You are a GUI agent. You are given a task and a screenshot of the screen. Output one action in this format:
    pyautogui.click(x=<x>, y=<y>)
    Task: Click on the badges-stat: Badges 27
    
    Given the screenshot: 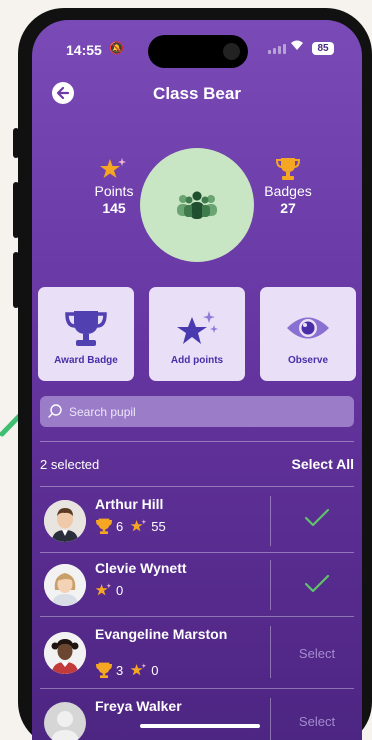 What is the action you would take?
    pyautogui.click(x=288, y=186)
    